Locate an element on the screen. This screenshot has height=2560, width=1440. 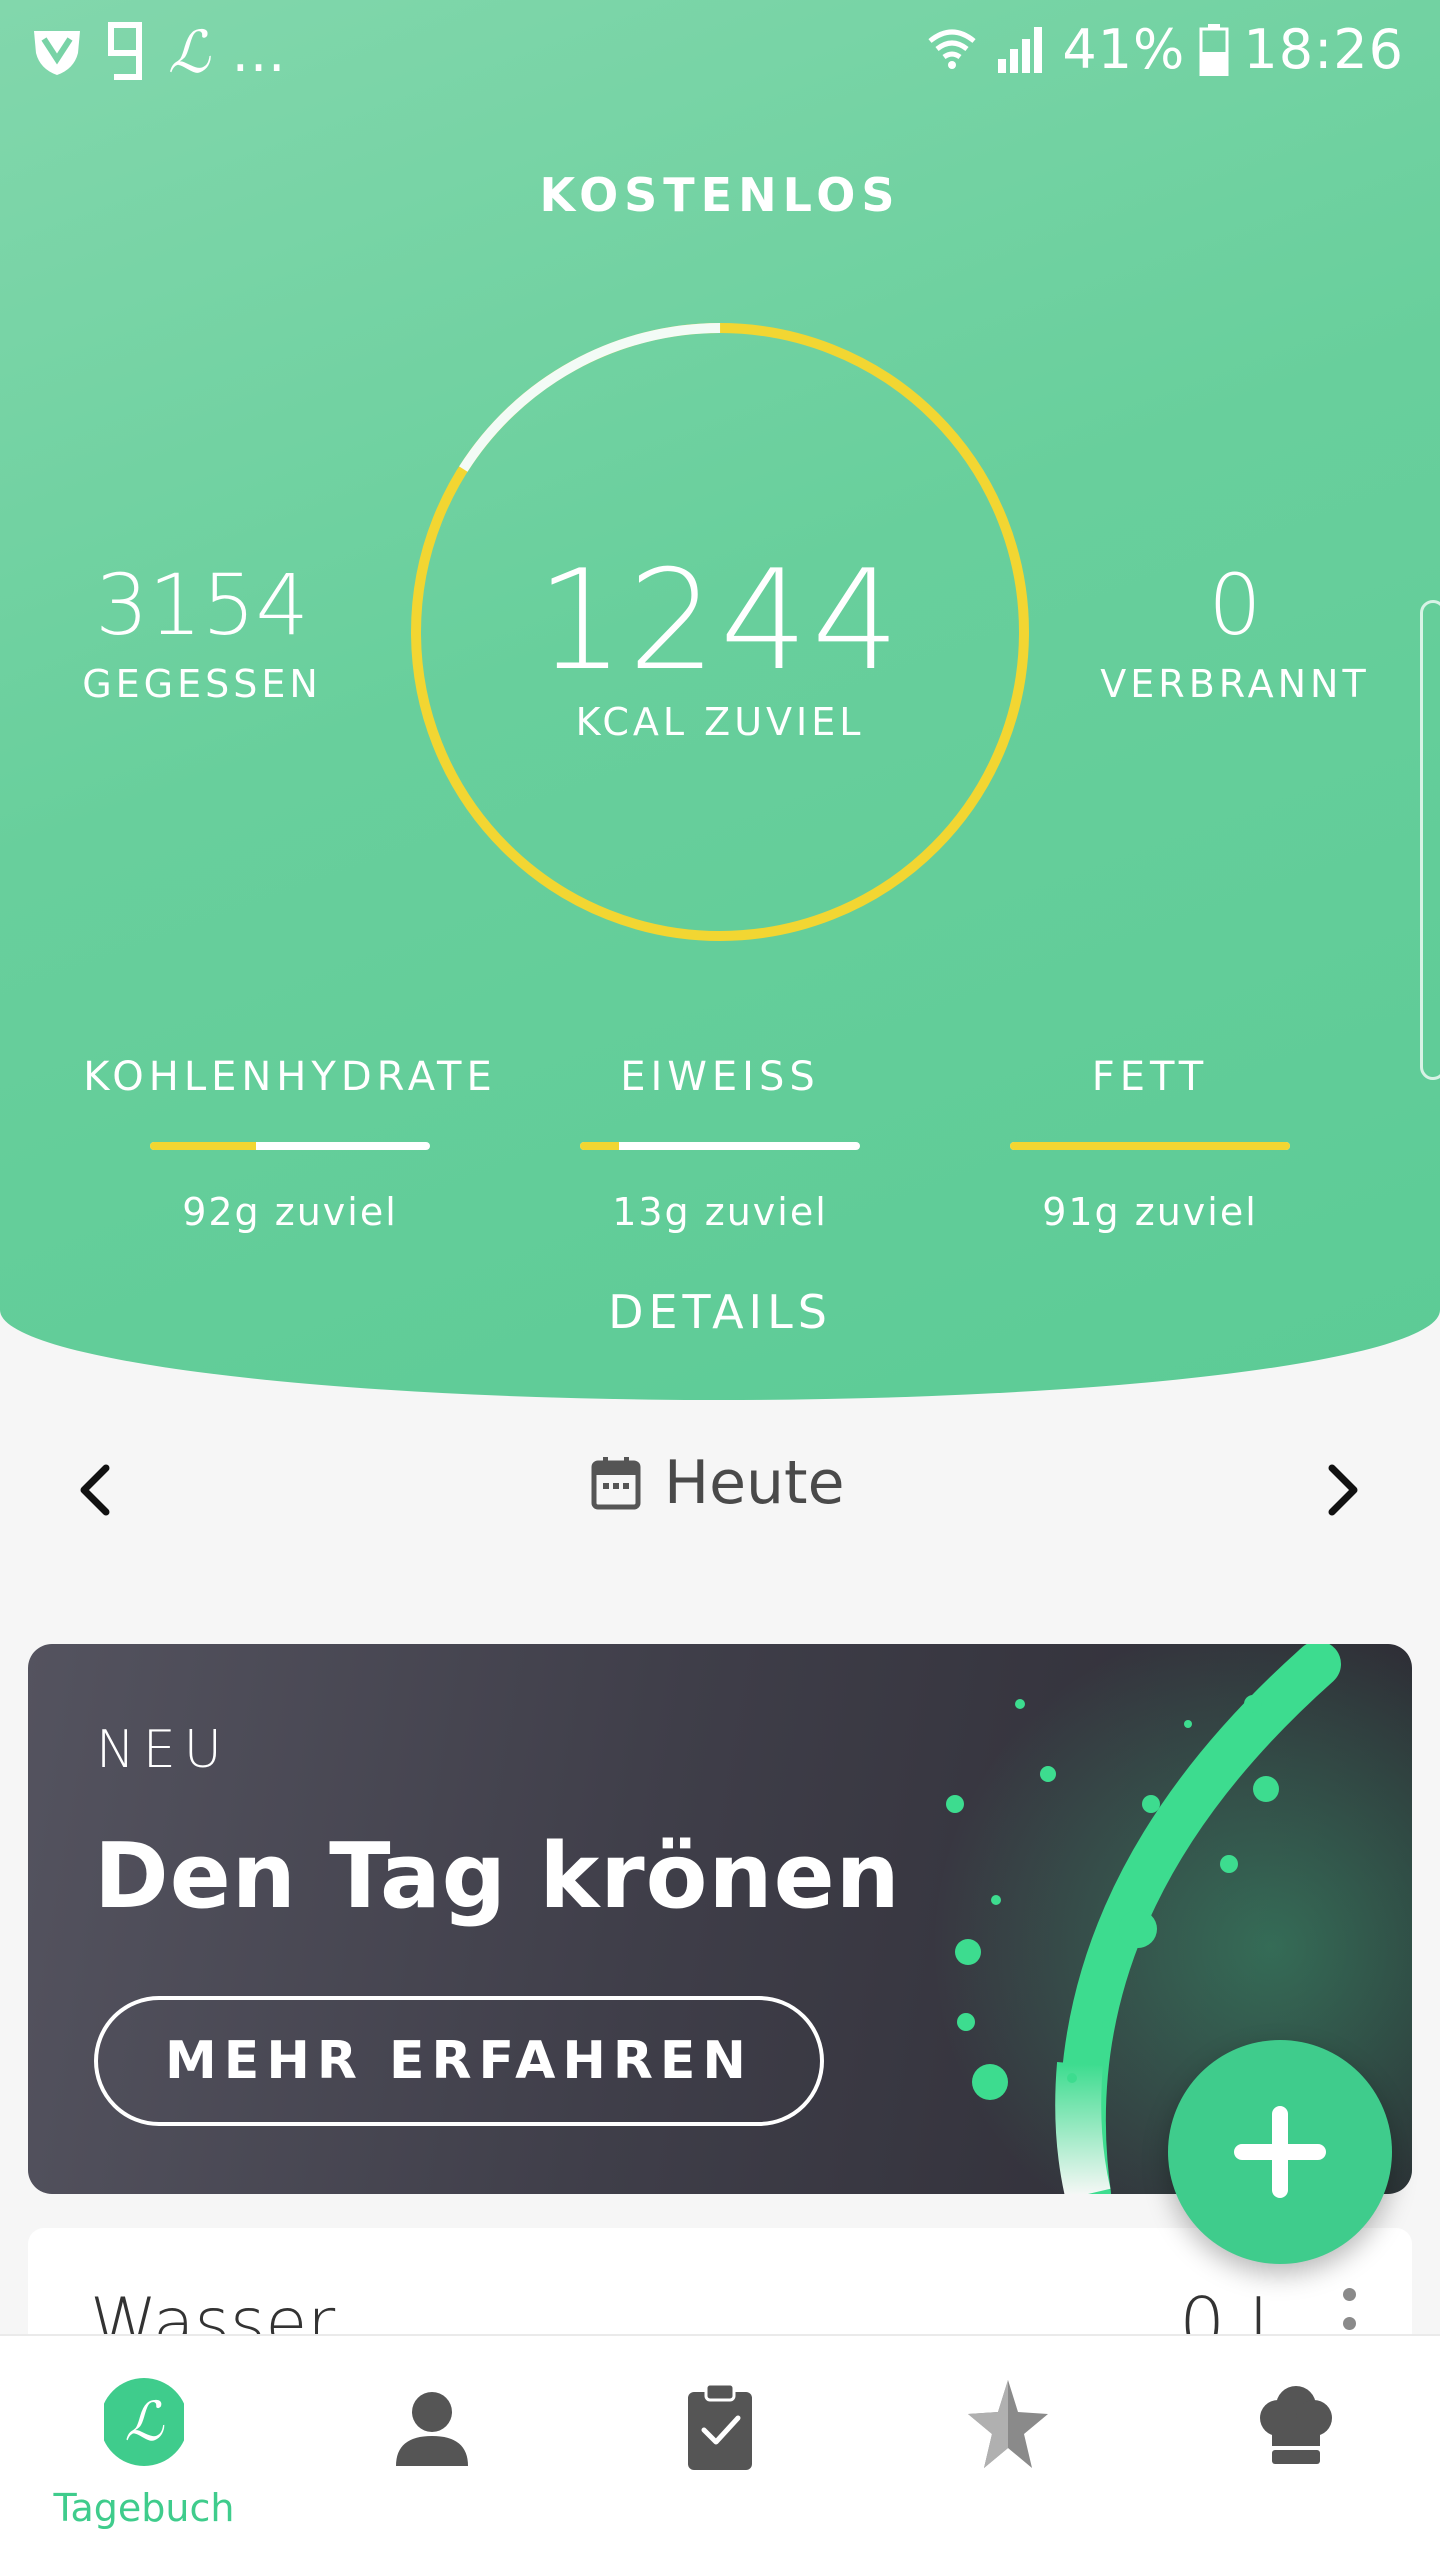
macro-carbs-status: 92g zuviel is located at coordinates (290, 1212).